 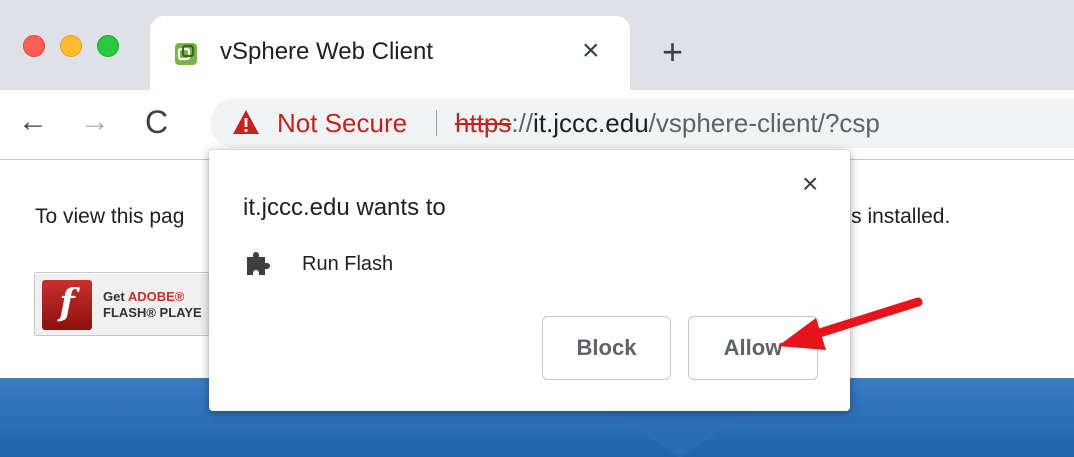 What do you see at coordinates (483, 123) in the screenshot?
I see `url-scheme: https` at bounding box center [483, 123].